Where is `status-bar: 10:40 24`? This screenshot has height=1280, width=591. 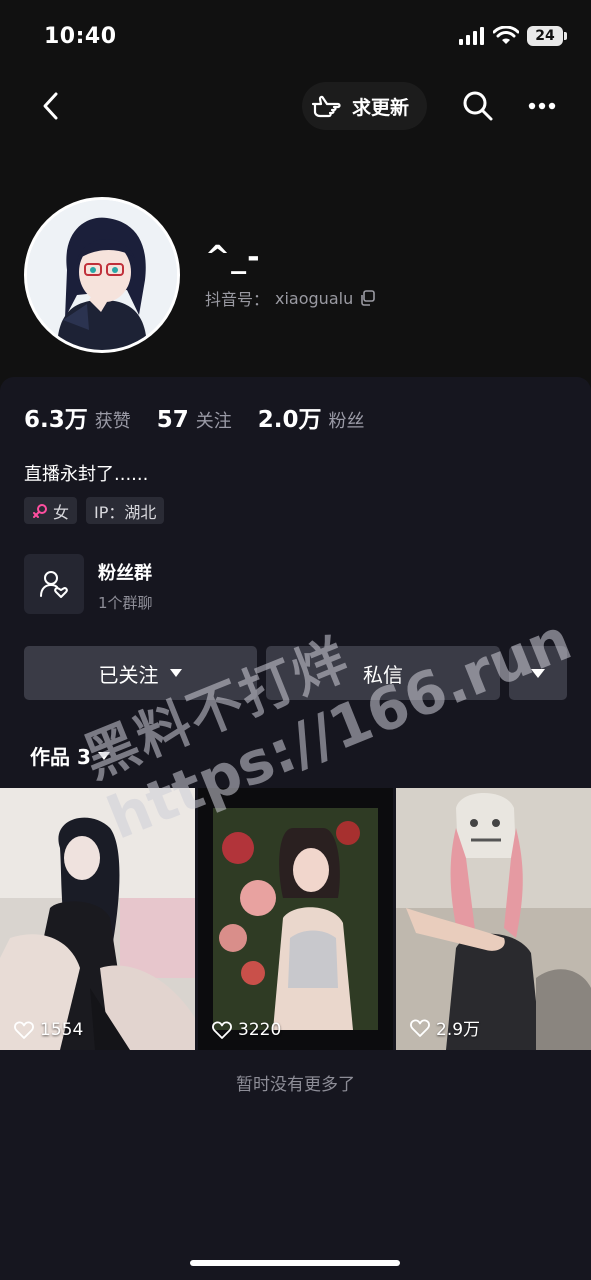
status-bar: 10:40 24 is located at coordinates (295, 37).